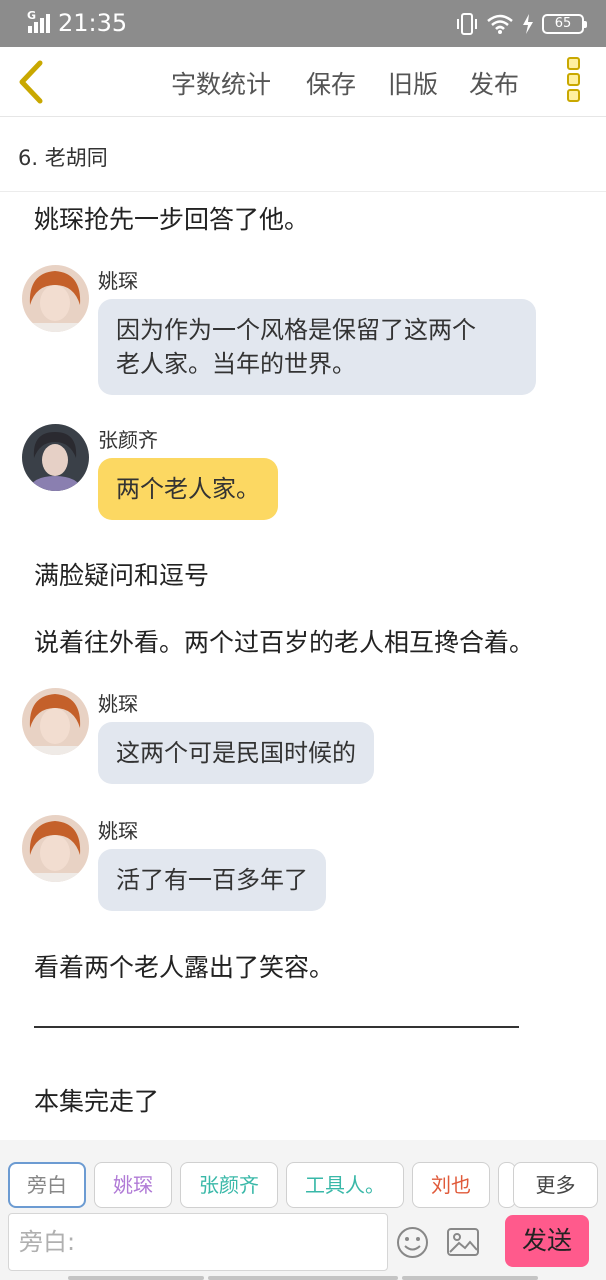 This screenshot has width=606, height=1280. What do you see at coordinates (547, 1241) in the screenshot?
I see `send-button: 发送` at bounding box center [547, 1241].